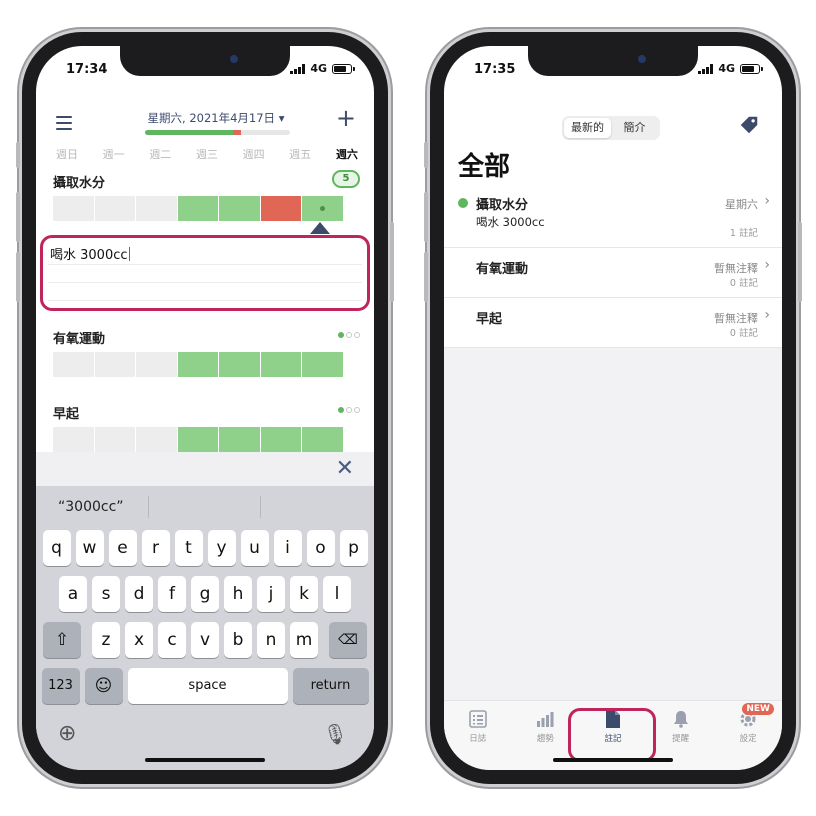 The height and width of the screenshot is (816, 816). I want to click on item-title: 攝取水分, so click(502, 205).